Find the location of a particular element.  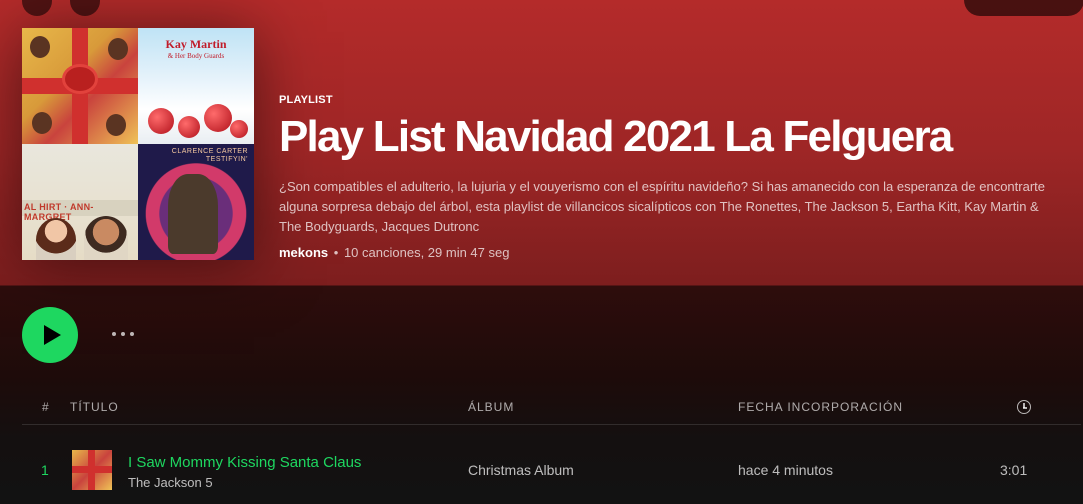

track-date-added: hace 4 minutos is located at coordinates (785, 470).